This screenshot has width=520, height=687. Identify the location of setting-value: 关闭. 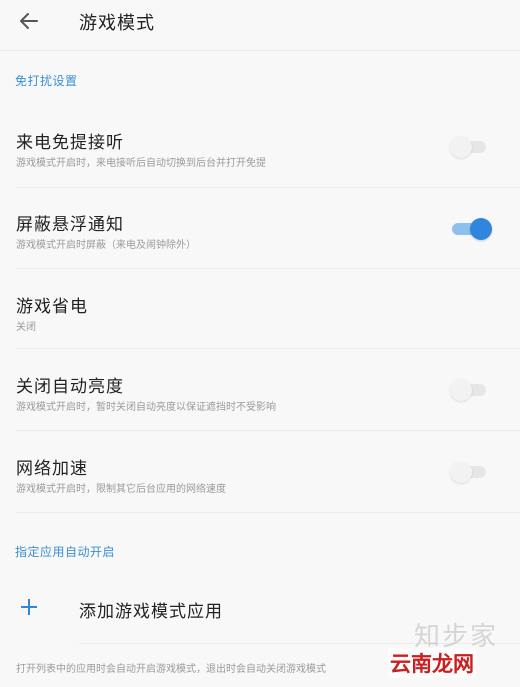
(26, 327).